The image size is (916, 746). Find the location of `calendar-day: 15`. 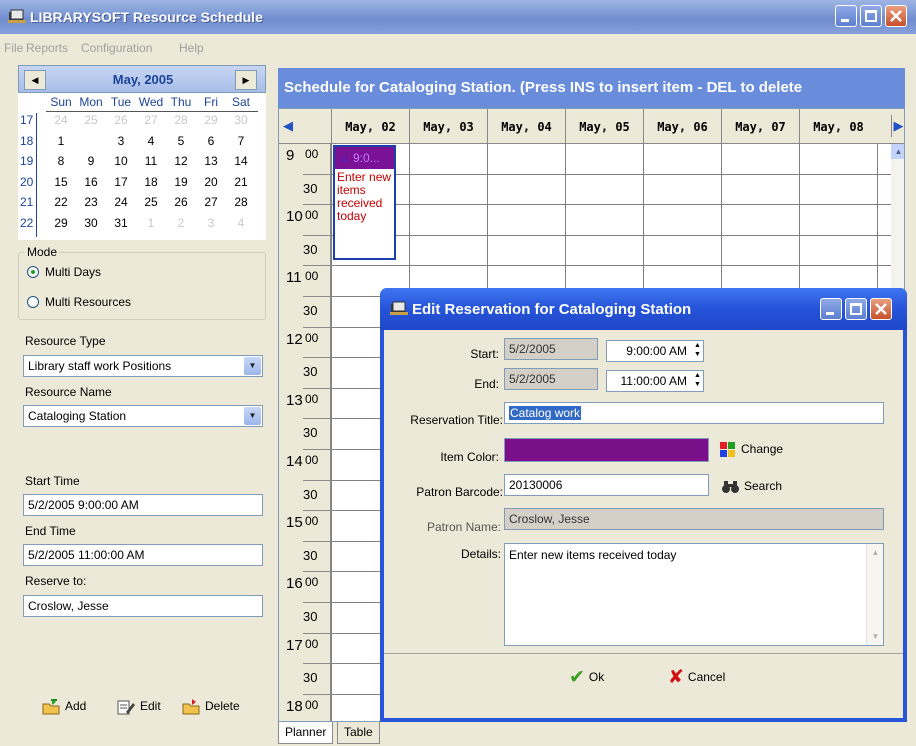

calendar-day: 15 is located at coordinates (61, 182).